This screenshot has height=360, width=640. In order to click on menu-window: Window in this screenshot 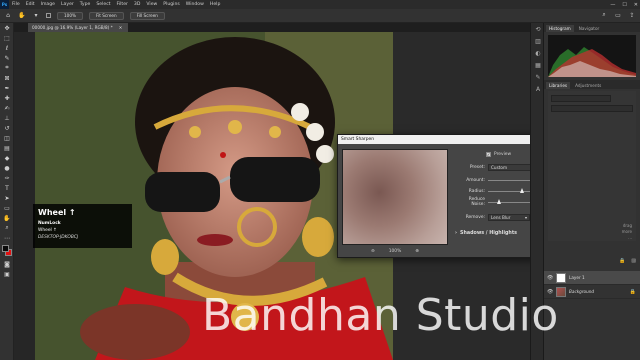, I will do `click(195, 4)`.